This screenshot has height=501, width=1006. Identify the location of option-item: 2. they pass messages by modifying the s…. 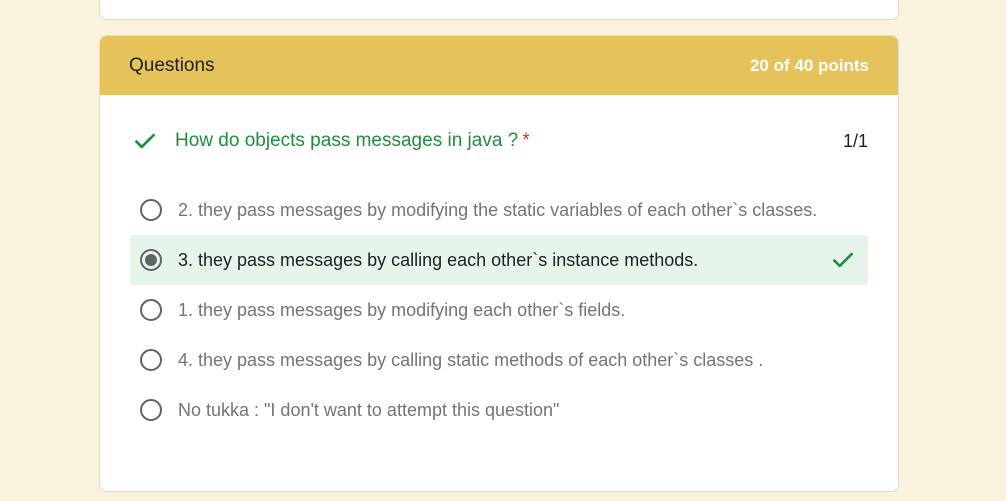
(499, 210).